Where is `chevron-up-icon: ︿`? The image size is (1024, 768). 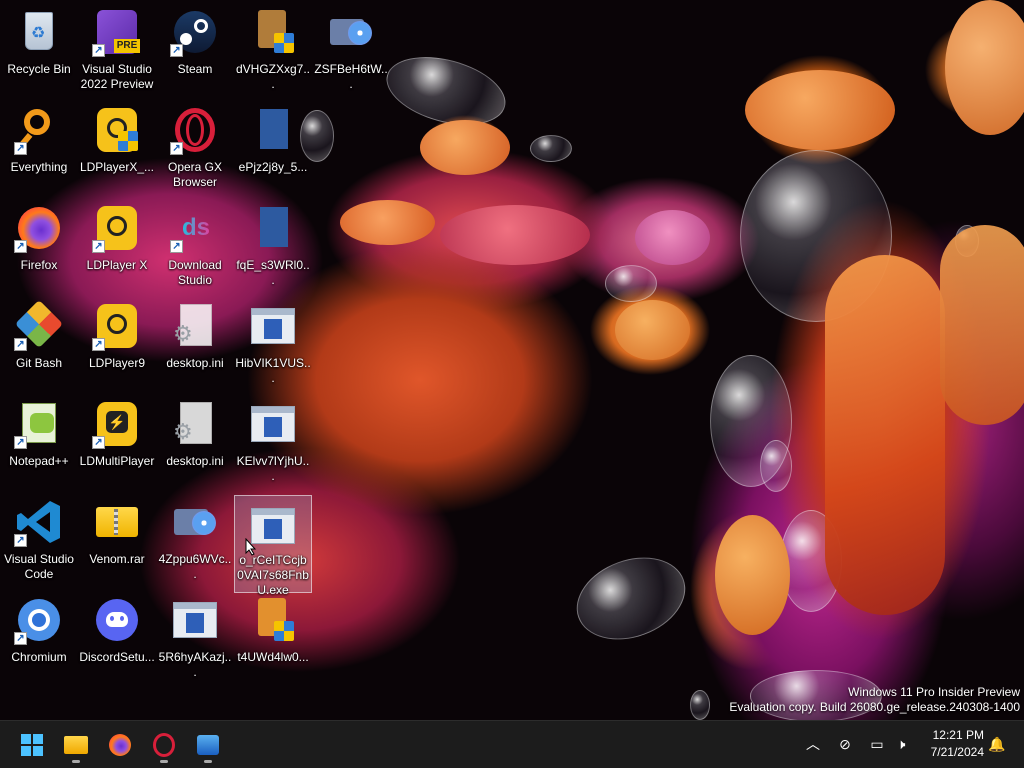
chevron-up-icon: ︿ is located at coordinates (813, 744).